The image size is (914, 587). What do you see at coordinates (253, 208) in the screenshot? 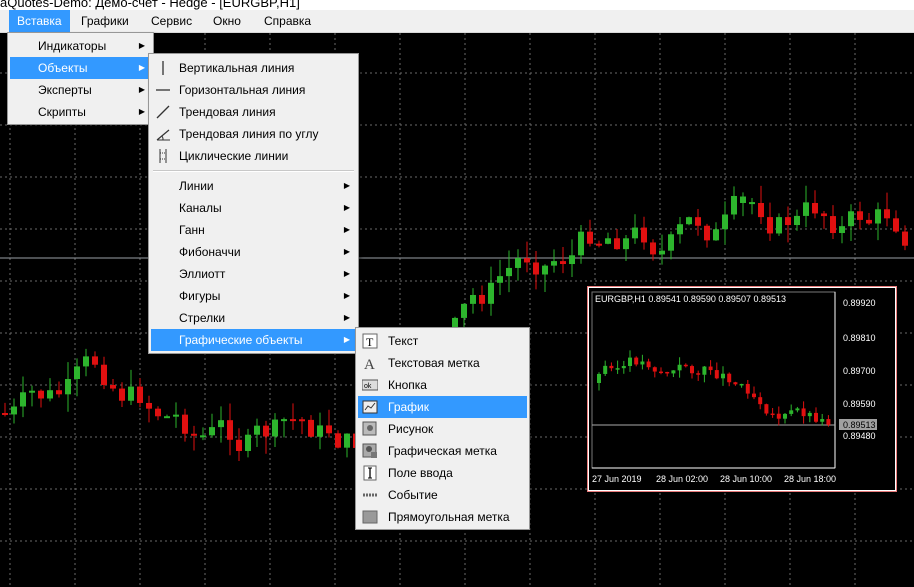
I see `menu-item-channels: Каналы ▶` at bounding box center [253, 208].